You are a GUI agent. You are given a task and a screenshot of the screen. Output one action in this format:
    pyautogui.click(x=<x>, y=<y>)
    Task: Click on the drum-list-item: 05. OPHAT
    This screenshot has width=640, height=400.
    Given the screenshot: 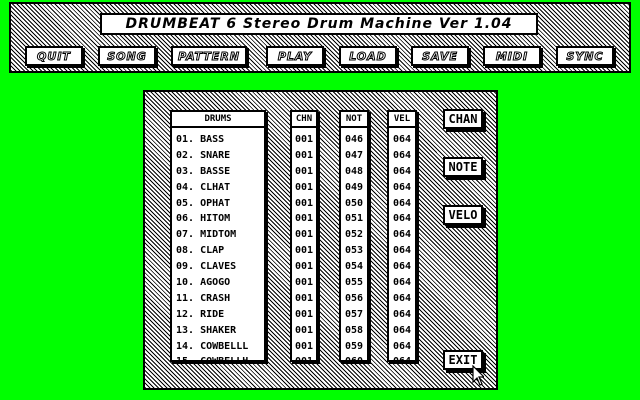 What is the action you would take?
    pyautogui.click(x=218, y=204)
    